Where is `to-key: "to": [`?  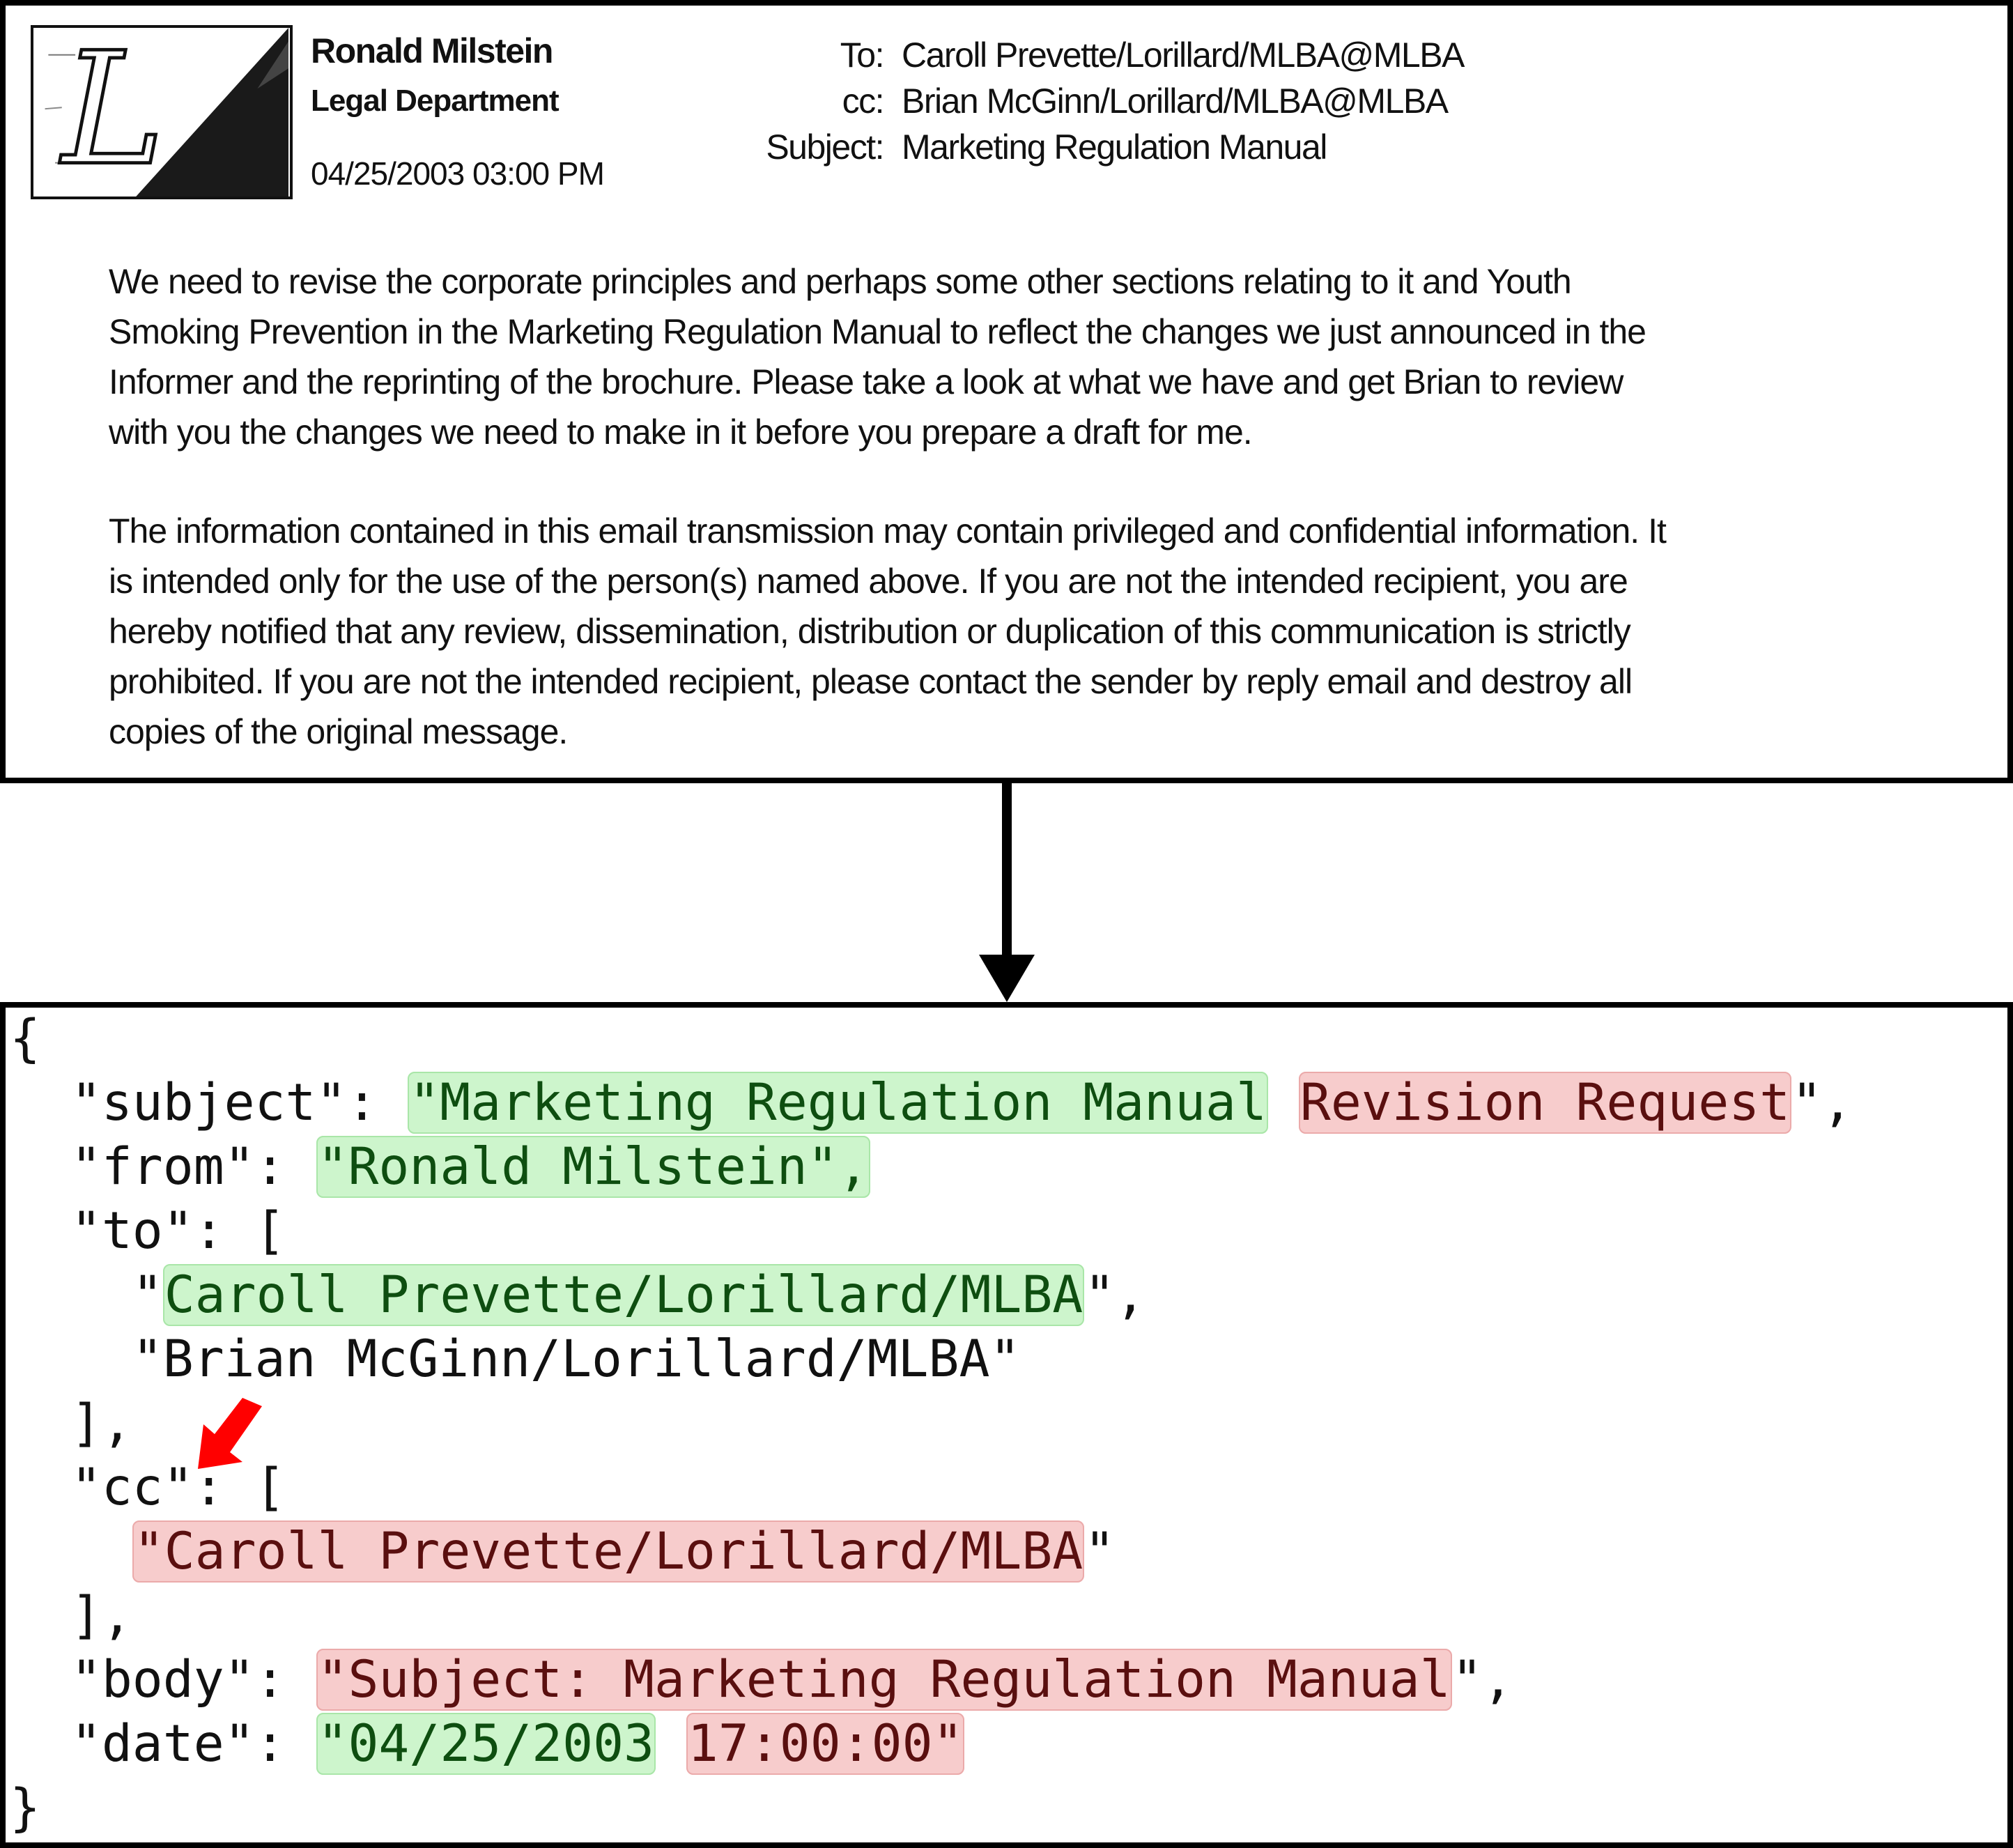
to-key: "to": [ is located at coordinates (178, 1231).